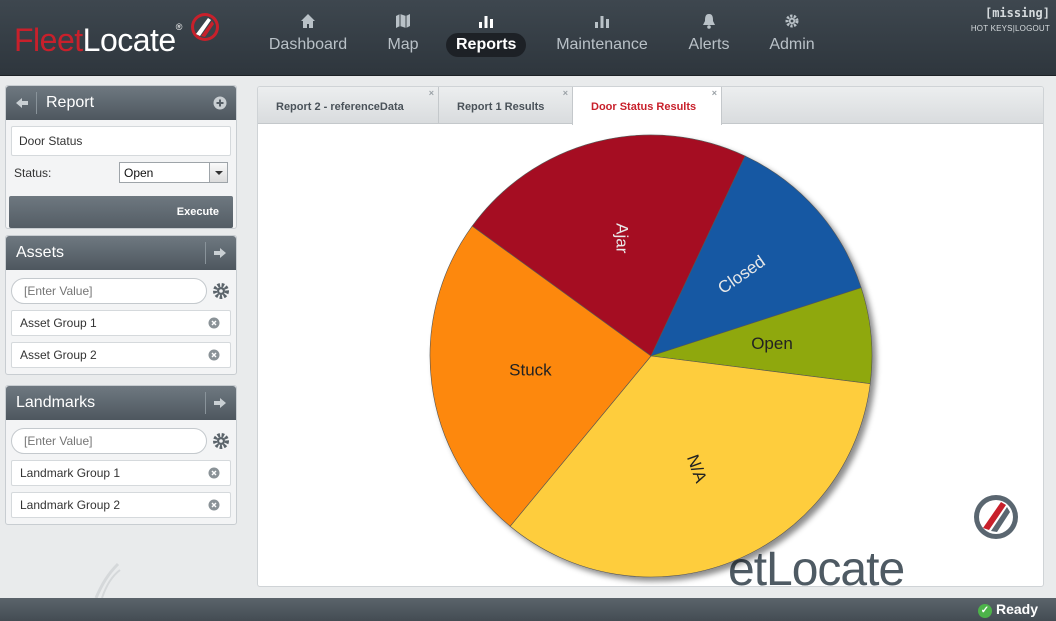 The image size is (1056, 621). What do you see at coordinates (403, 21) in the screenshot?
I see `map-icon` at bounding box center [403, 21].